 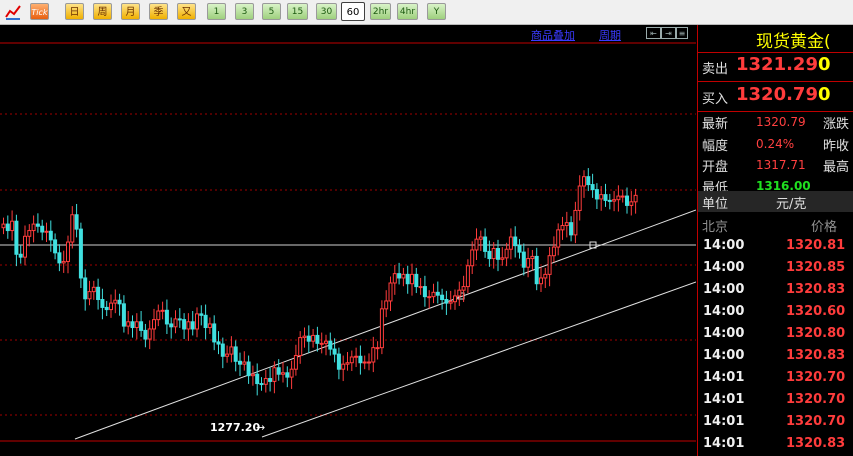 What do you see at coordinates (260, 427) in the screenshot?
I see `arrow-right-icon: →` at bounding box center [260, 427].